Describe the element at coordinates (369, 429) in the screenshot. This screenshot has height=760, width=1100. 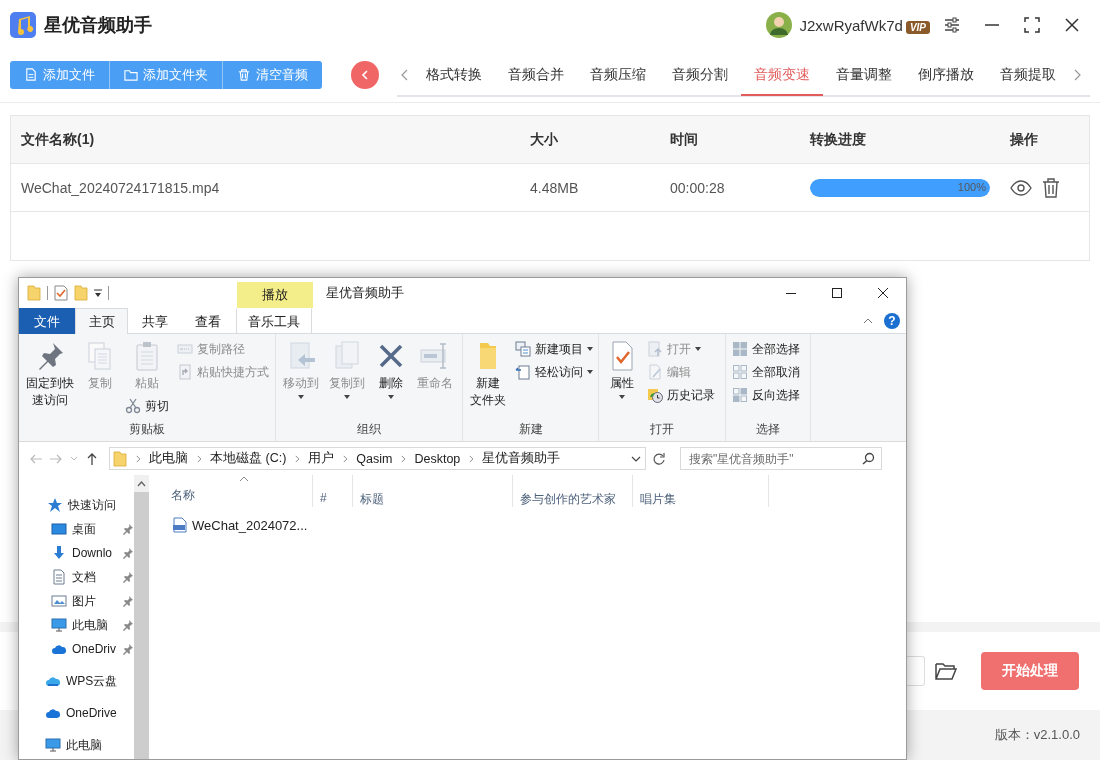
I see `group-label: 组织` at that location.